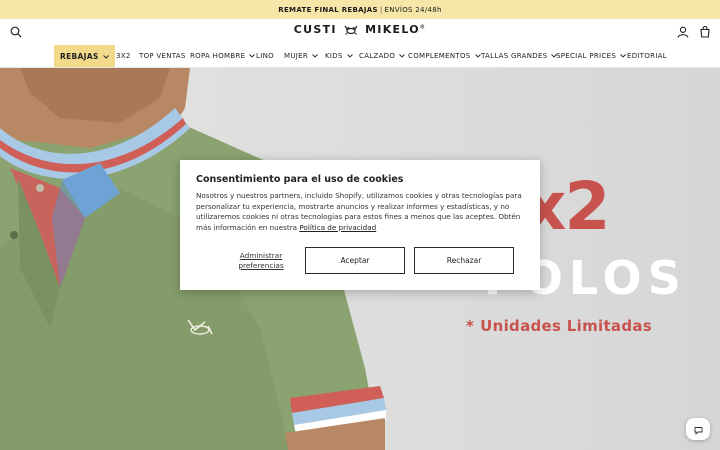 The width and height of the screenshot is (720, 450). I want to click on promo-limited-units: * Unidades Limitadas, so click(559, 326).